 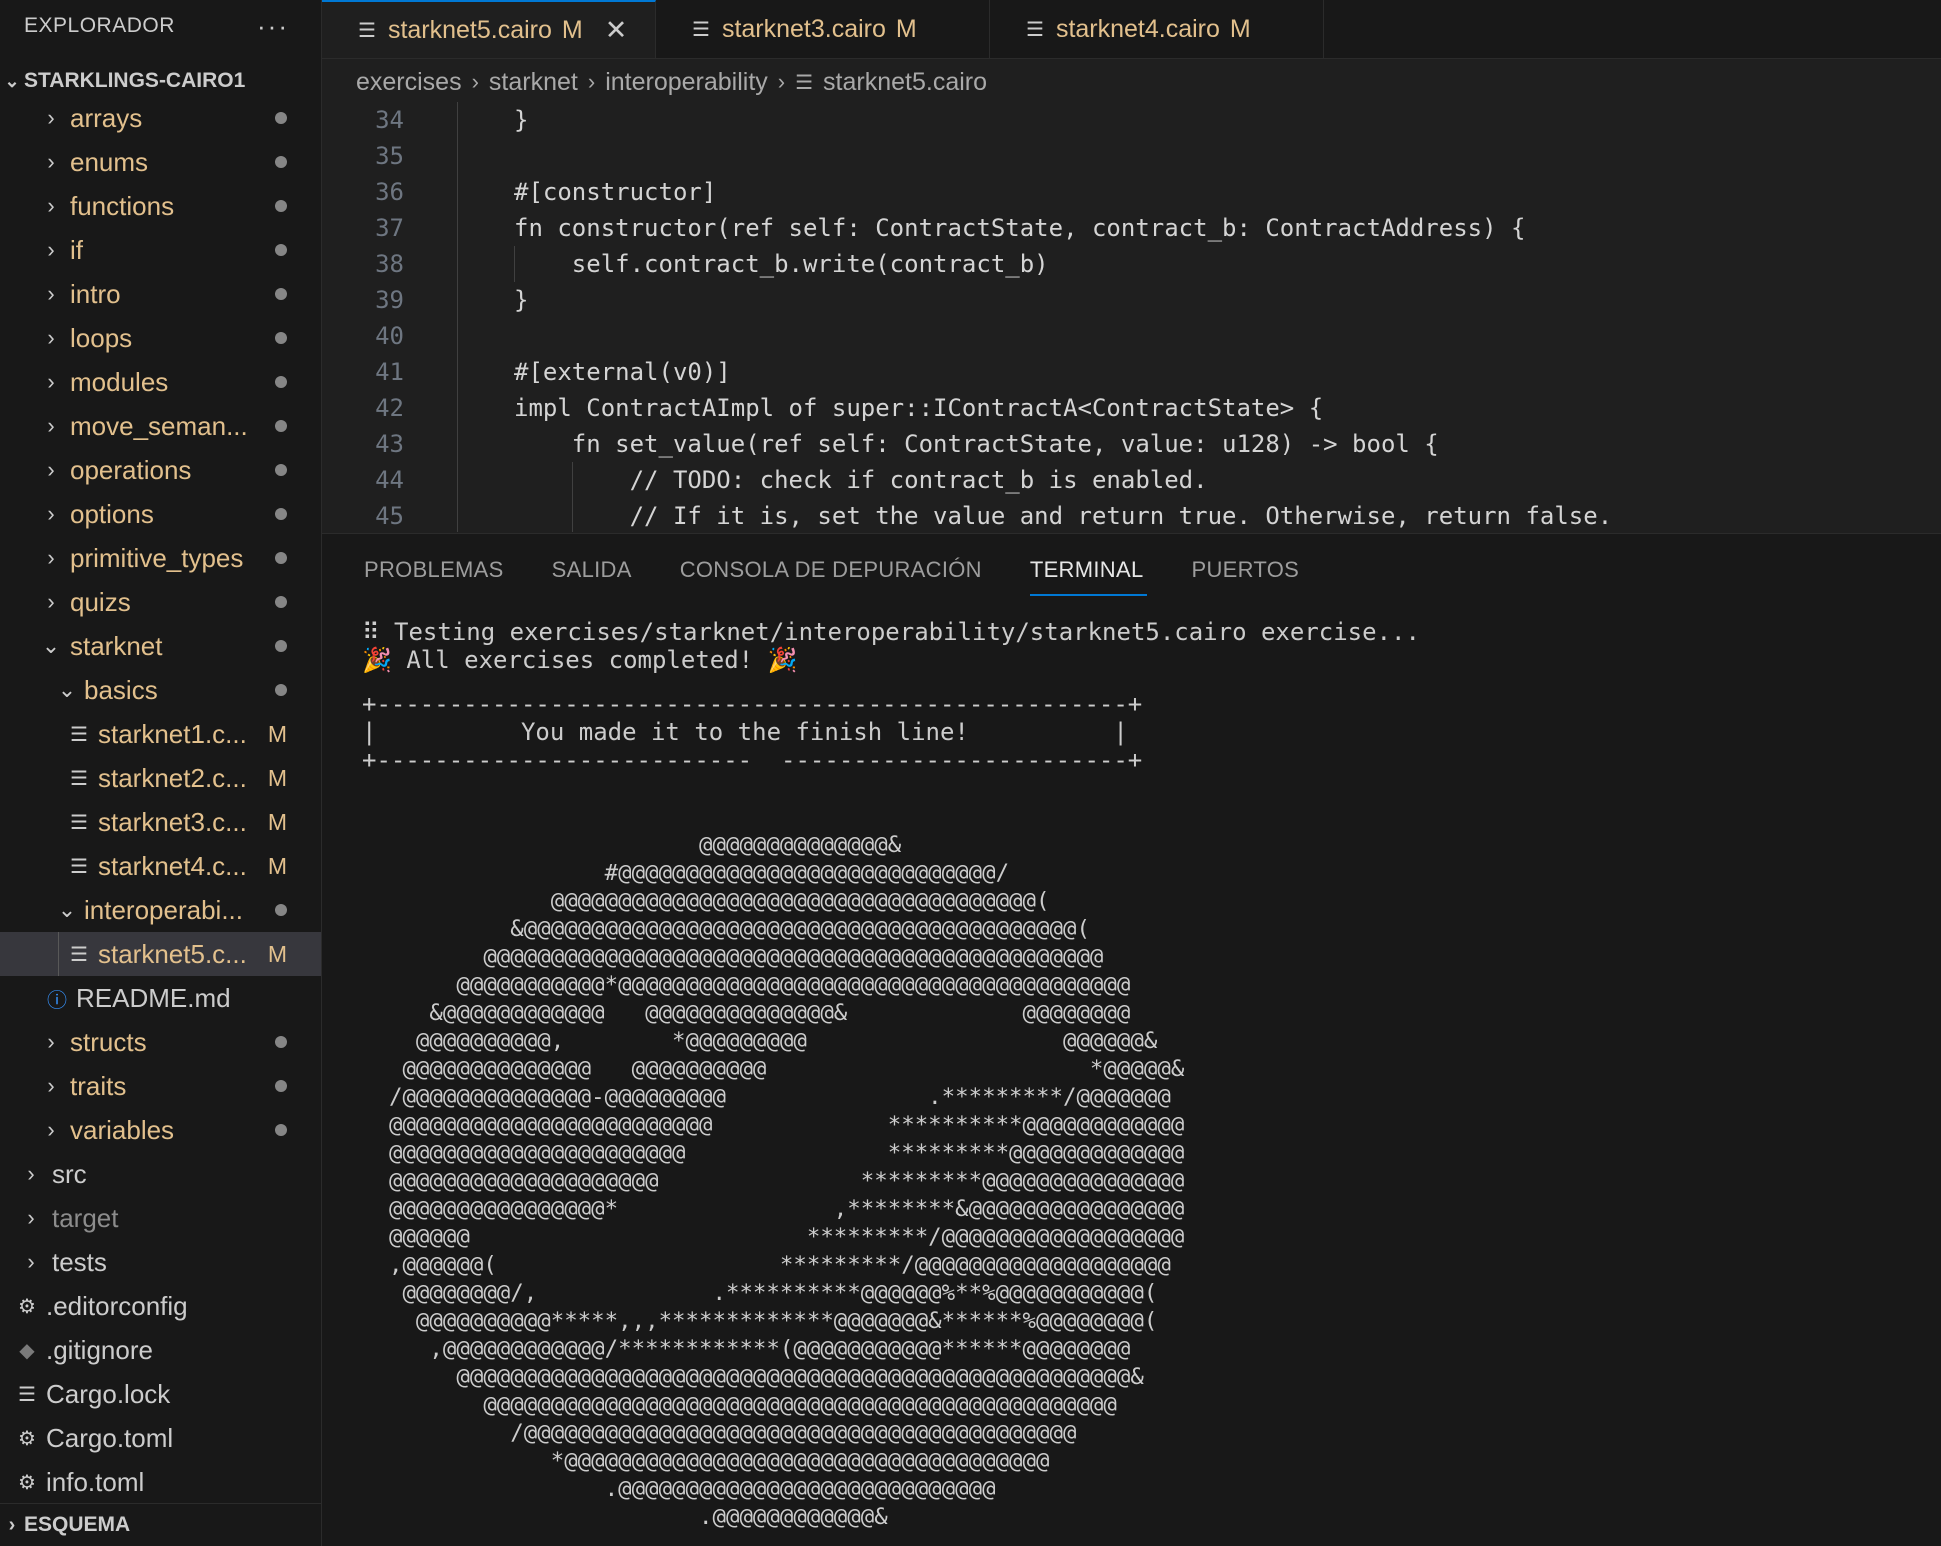 What do you see at coordinates (389, 516) in the screenshot?
I see `line-number: 45` at bounding box center [389, 516].